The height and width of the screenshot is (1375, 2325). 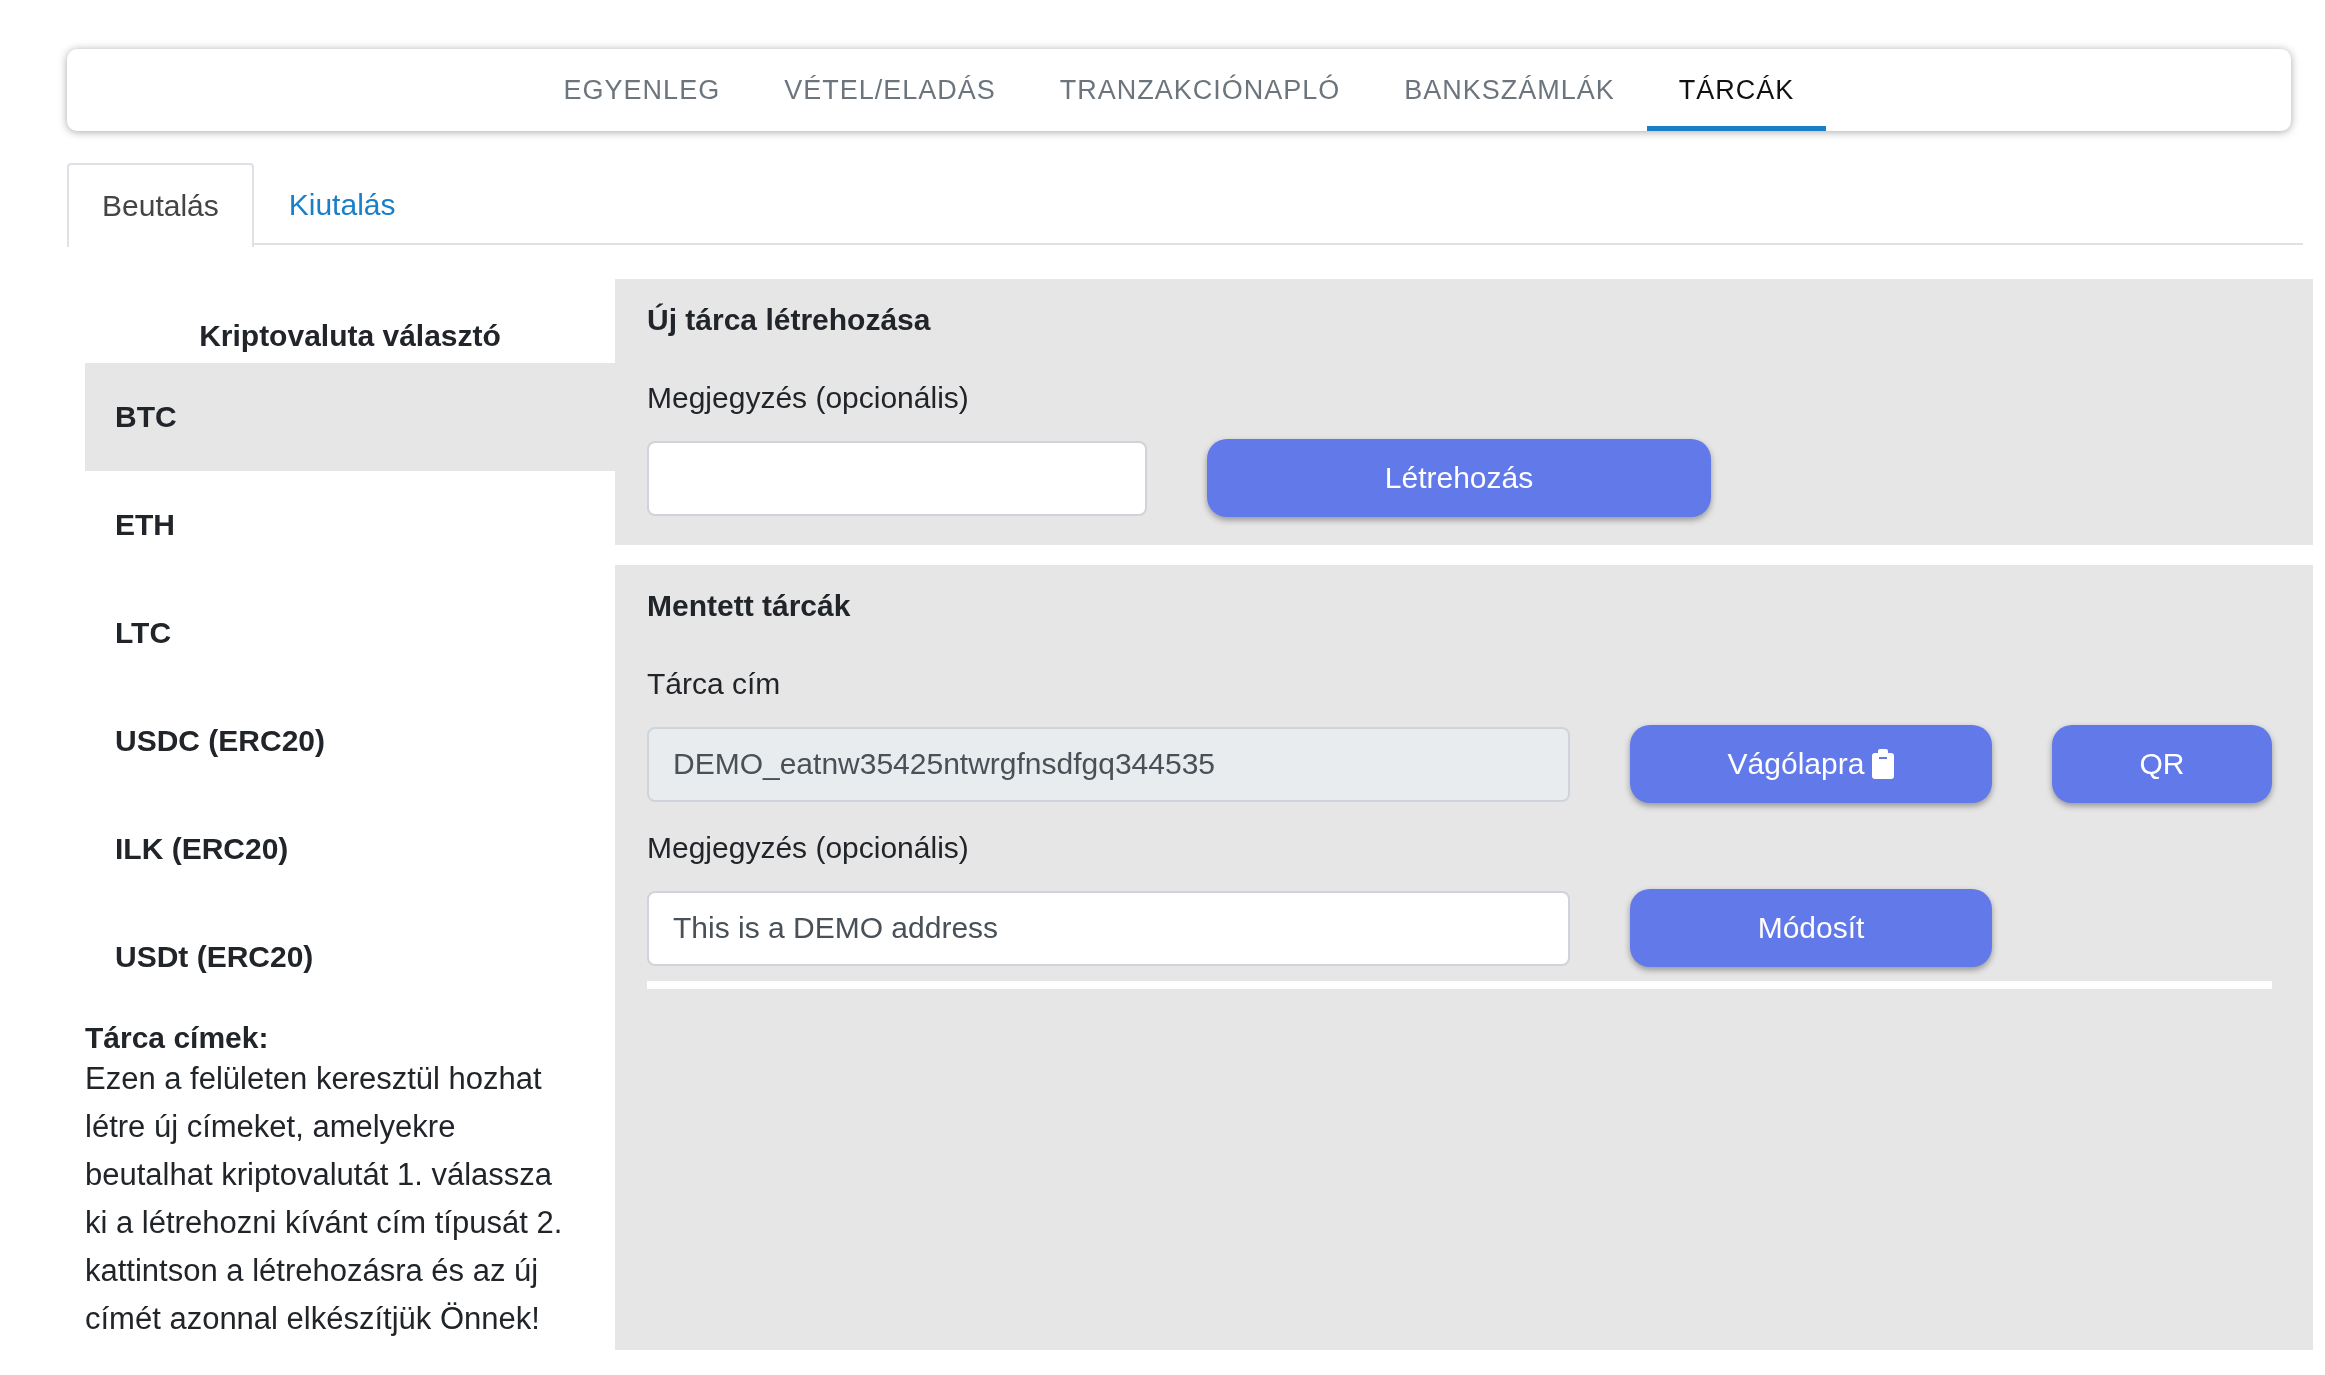 I want to click on currency-item: USDt (ERC20), so click(x=350, y=957).